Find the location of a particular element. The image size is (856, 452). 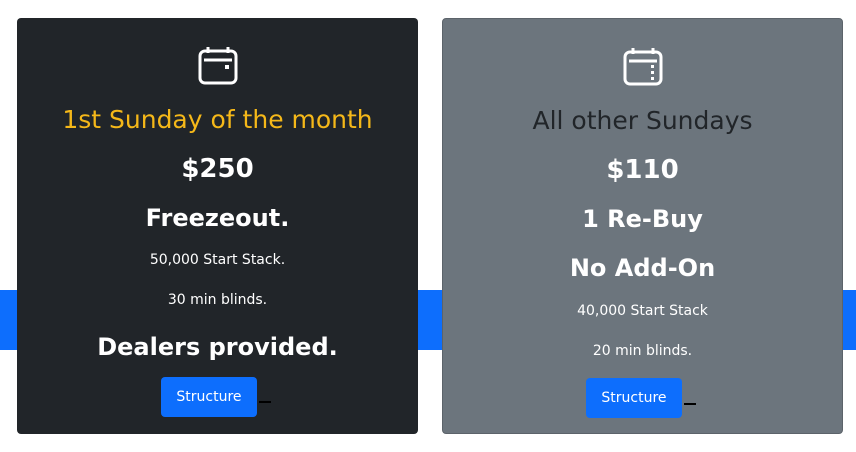

card-start-stack: 50,000 Start Stack. is located at coordinates (217, 260).